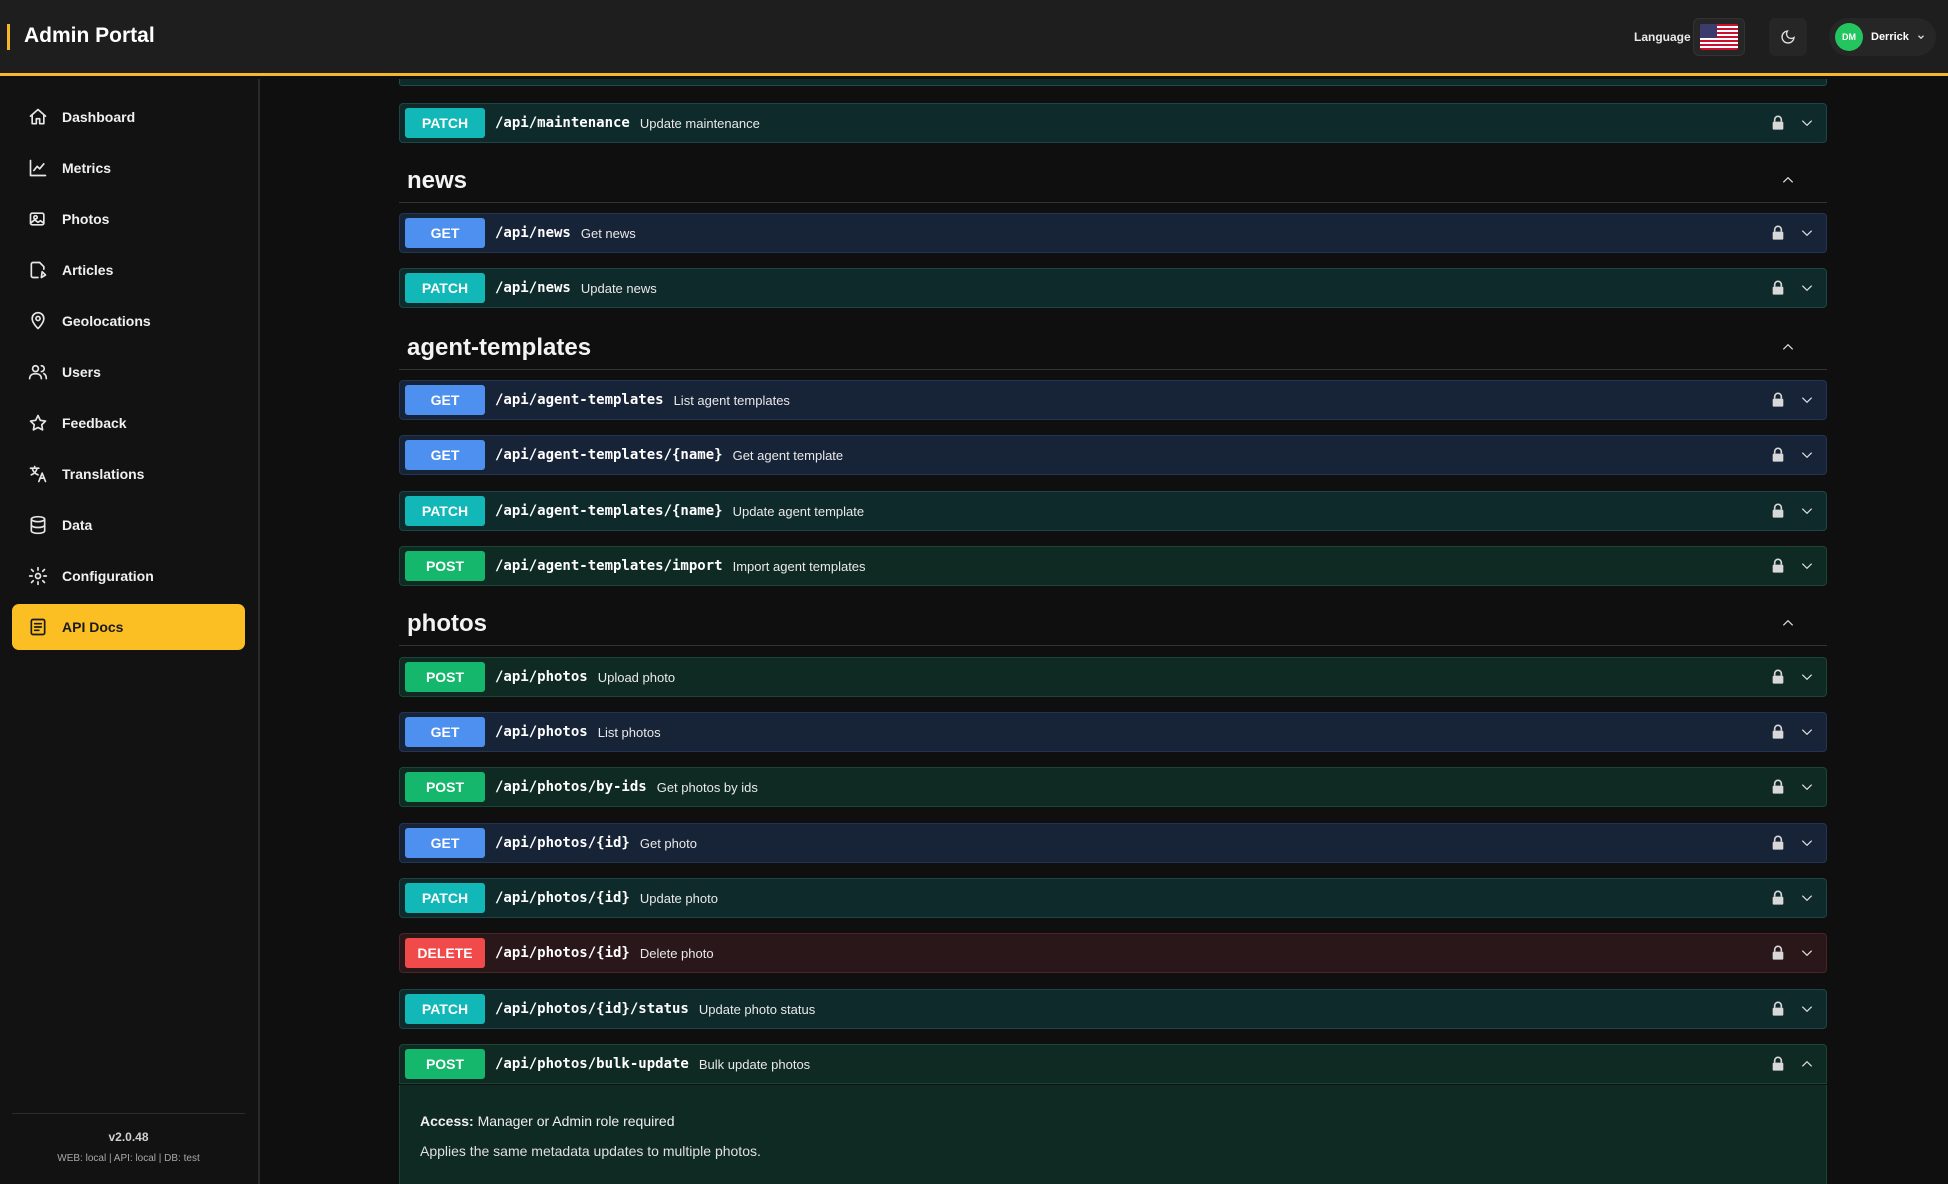  I want to click on section-header-photos: photos, so click(1113, 624).